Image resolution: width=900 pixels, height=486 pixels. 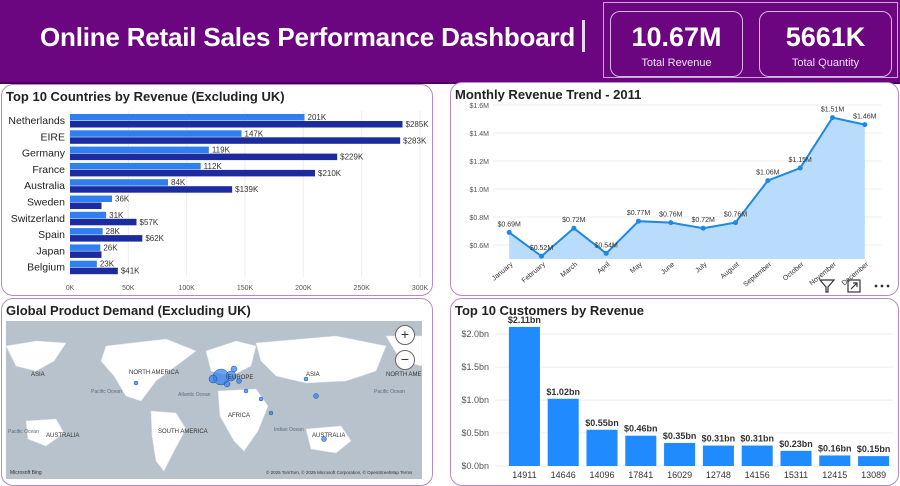 I want to click on focus-mode-icon, so click(x=854, y=286).